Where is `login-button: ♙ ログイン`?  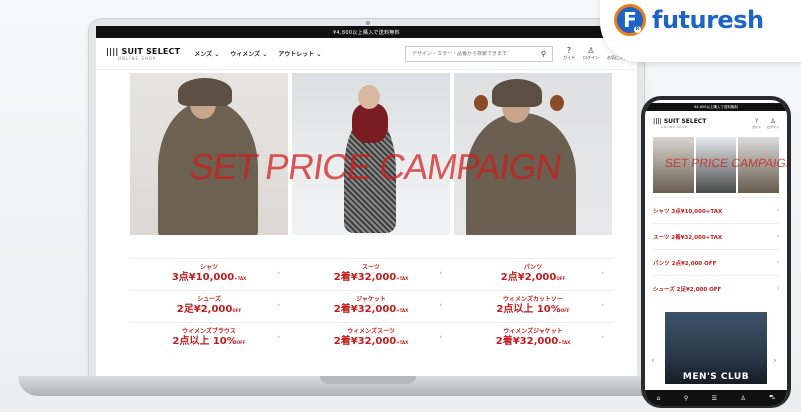 login-button: ♙ ログイン is located at coordinates (591, 53).